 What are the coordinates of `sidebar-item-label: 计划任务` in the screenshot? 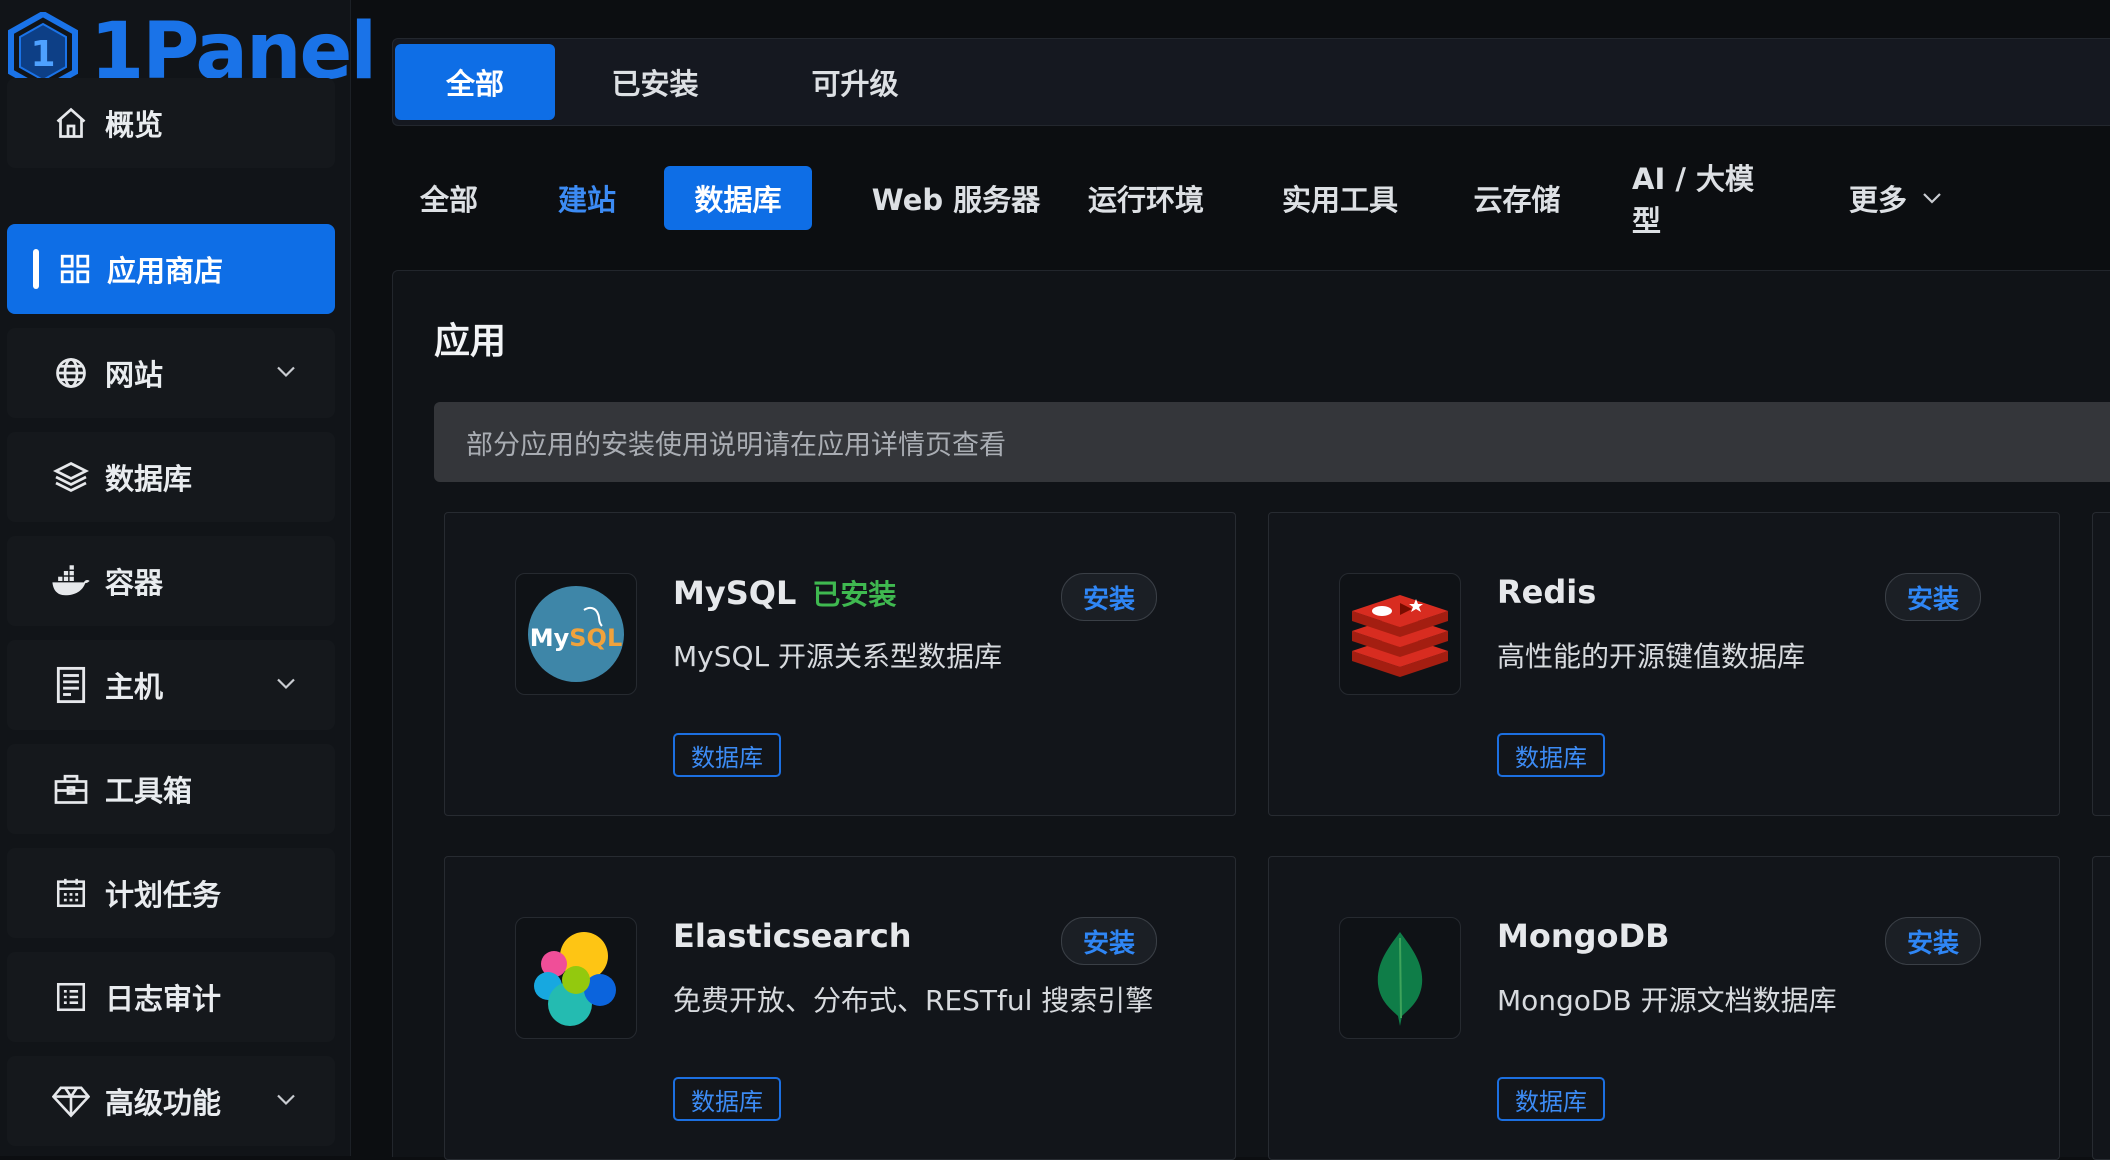 It's located at (163, 895).